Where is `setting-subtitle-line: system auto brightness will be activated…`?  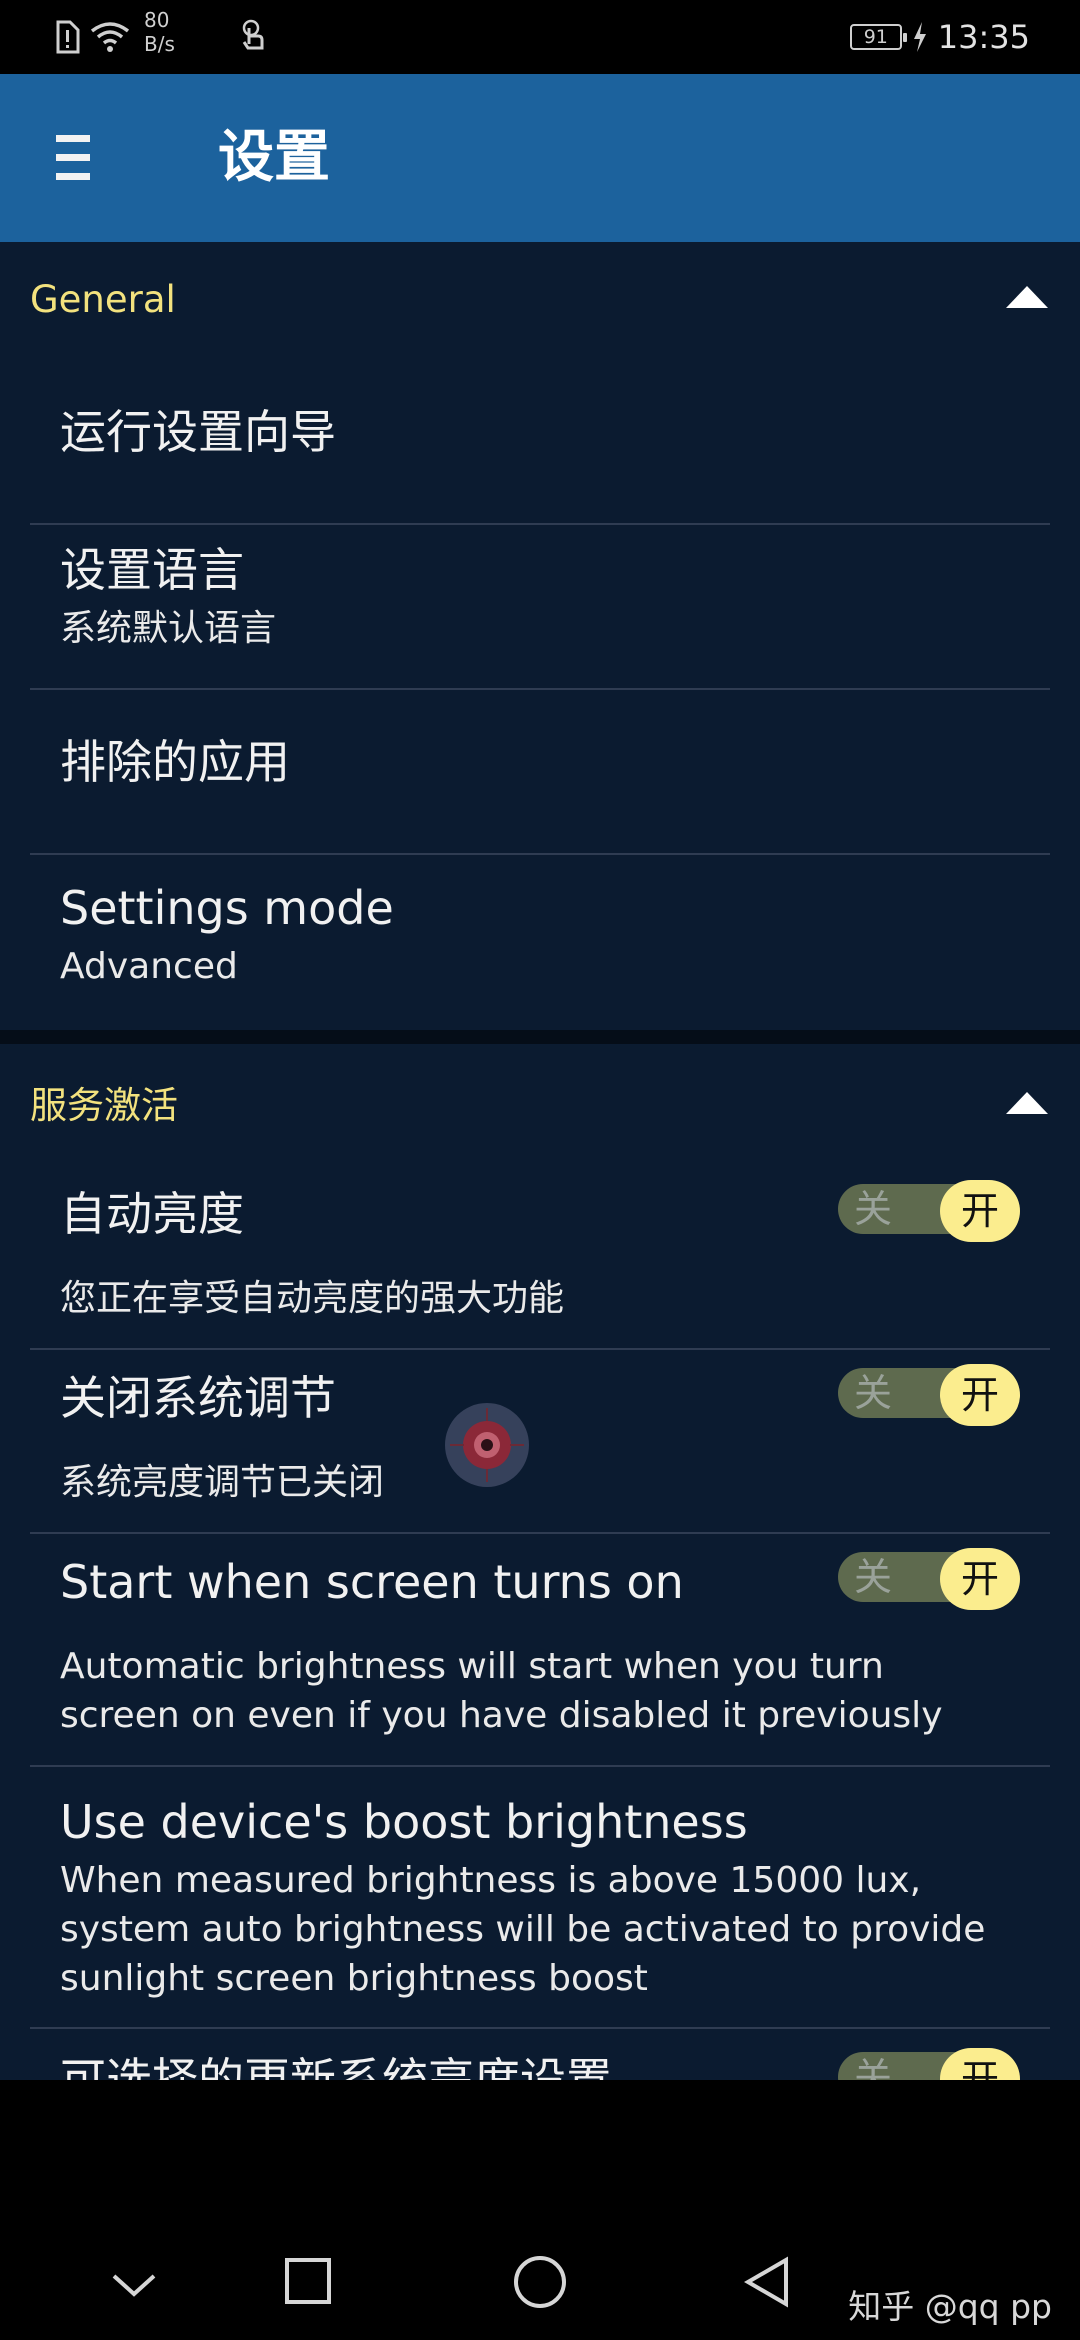 setting-subtitle-line: system auto brightness will be activated… is located at coordinates (523, 1929).